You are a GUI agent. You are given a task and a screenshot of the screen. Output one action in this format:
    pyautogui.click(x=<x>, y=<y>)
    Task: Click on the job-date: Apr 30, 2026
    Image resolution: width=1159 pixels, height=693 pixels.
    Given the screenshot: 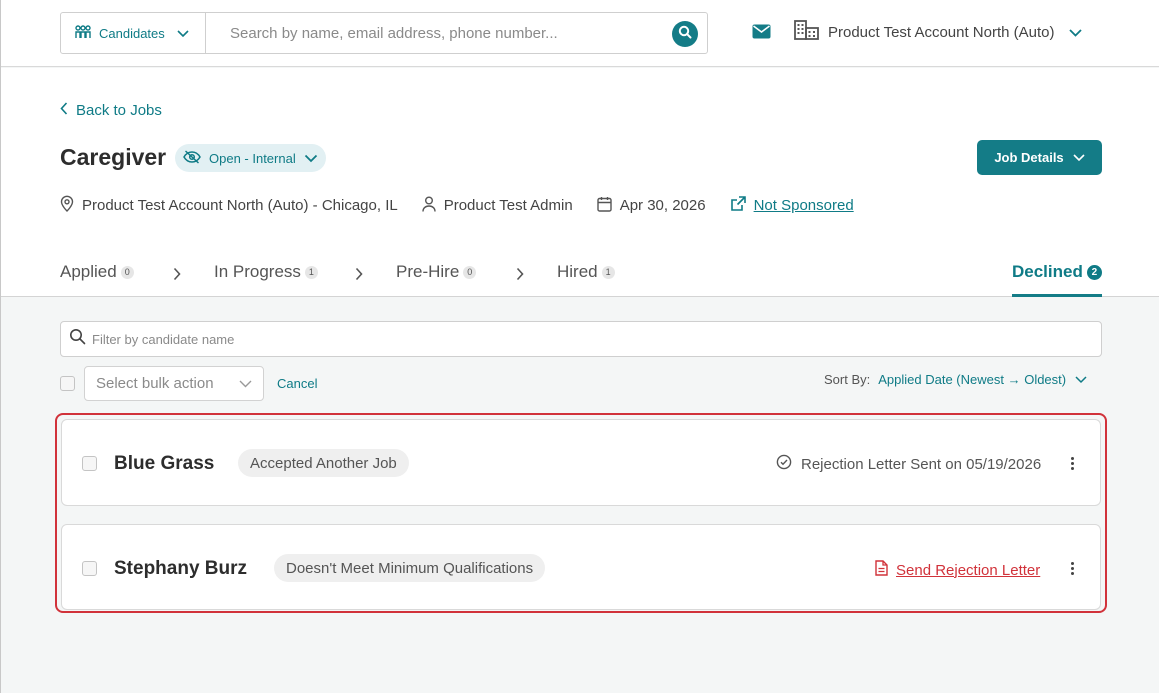 What is the action you would take?
    pyautogui.click(x=651, y=206)
    